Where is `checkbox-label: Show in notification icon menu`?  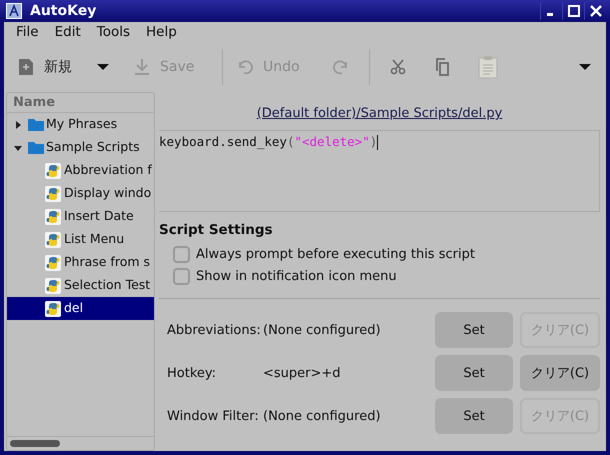
checkbox-label: Show in notification icon menu is located at coordinates (296, 277).